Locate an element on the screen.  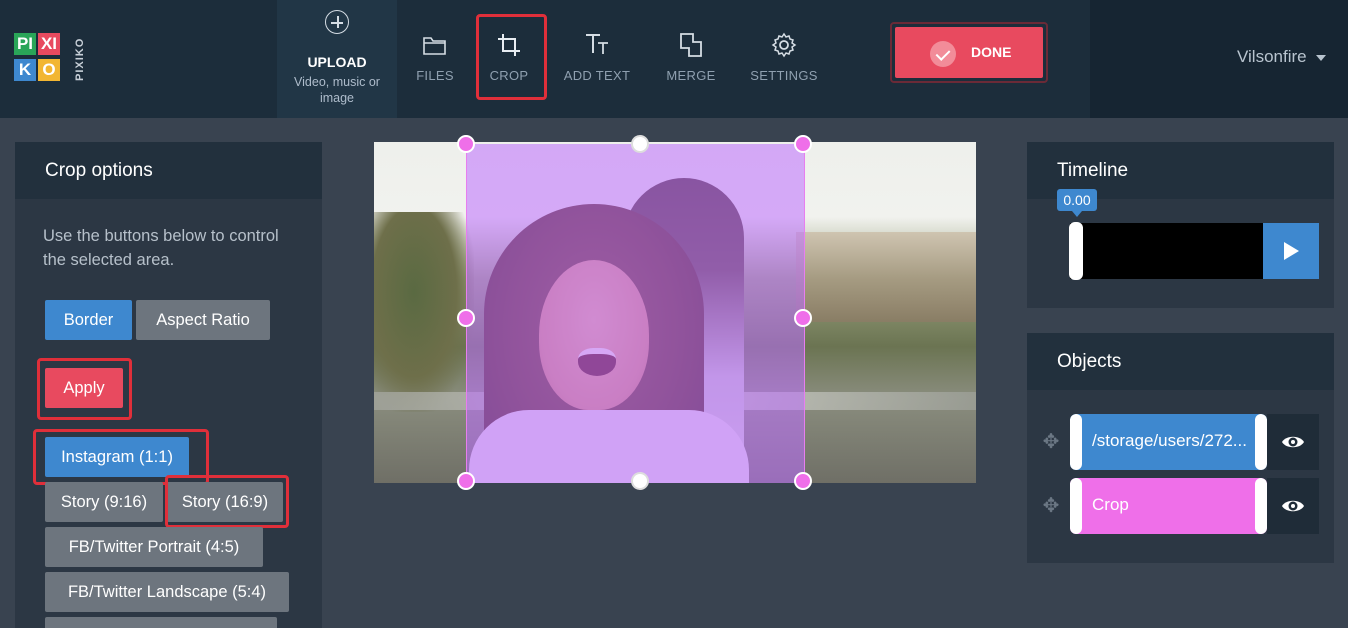
visibility-toggle-video is located at coordinates (1293, 442).